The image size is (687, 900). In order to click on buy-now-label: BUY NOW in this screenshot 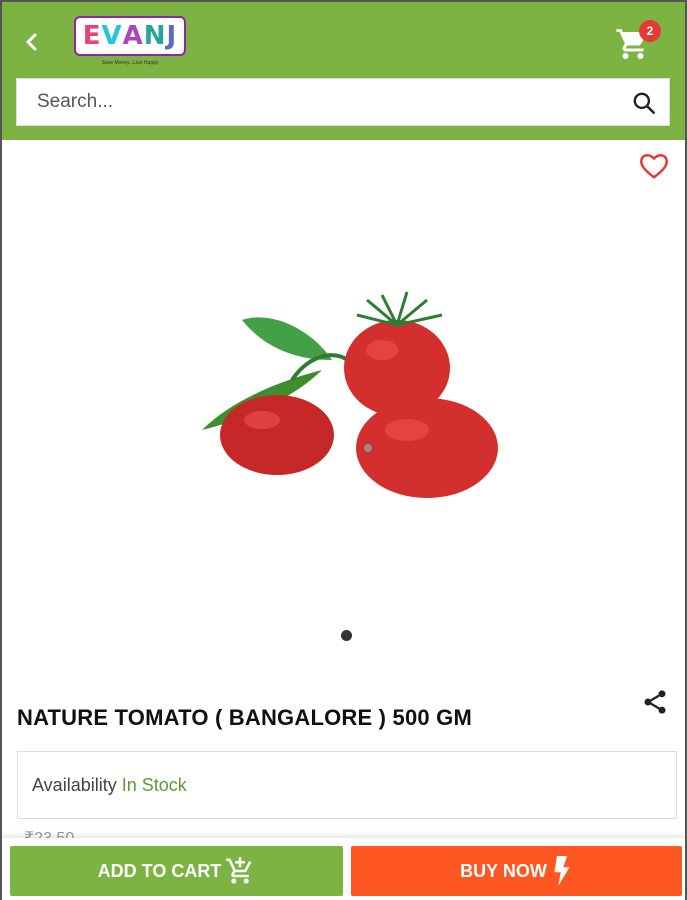, I will do `click(503, 870)`.